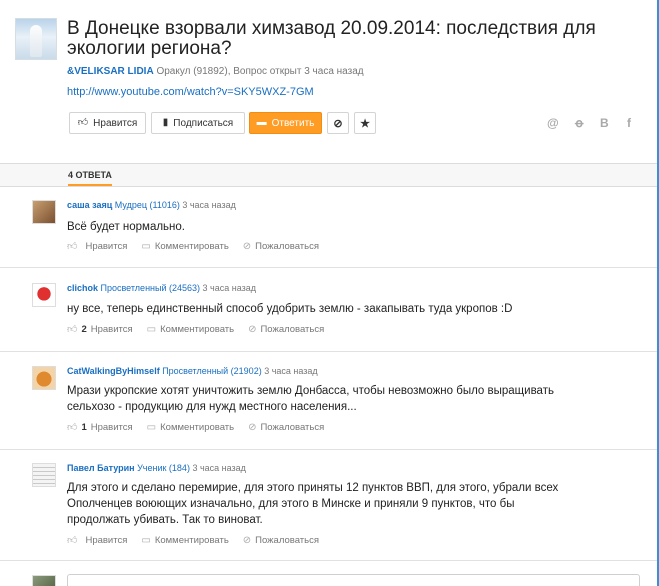  I want to click on vk-share-icon: B, so click(604, 123).